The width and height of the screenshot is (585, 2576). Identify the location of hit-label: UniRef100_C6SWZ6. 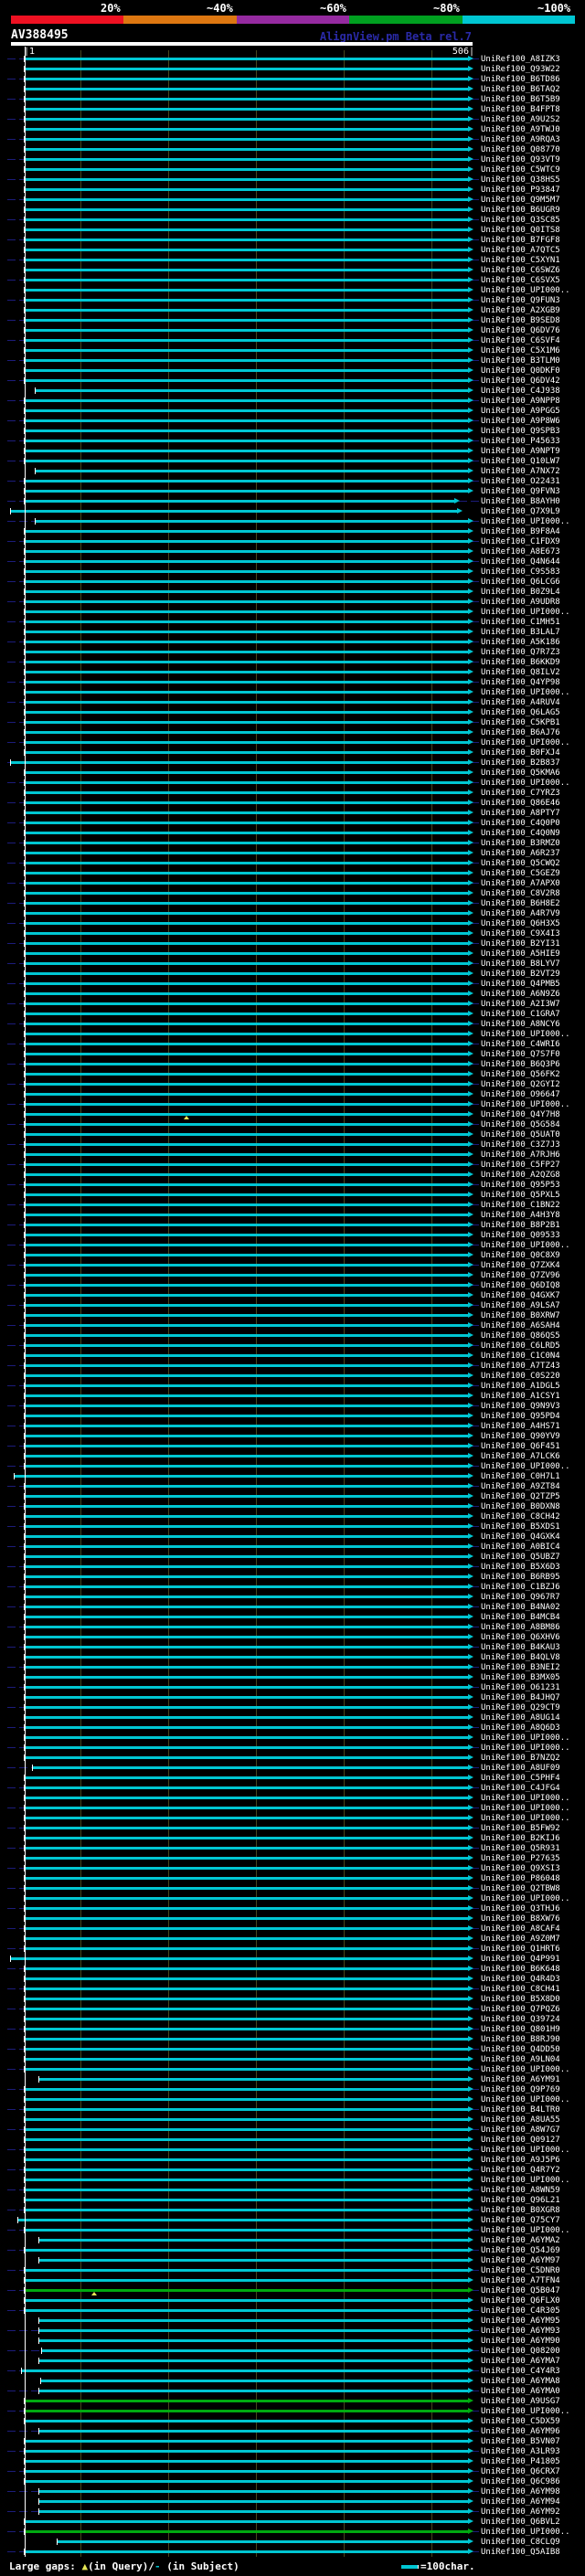
(520, 270).